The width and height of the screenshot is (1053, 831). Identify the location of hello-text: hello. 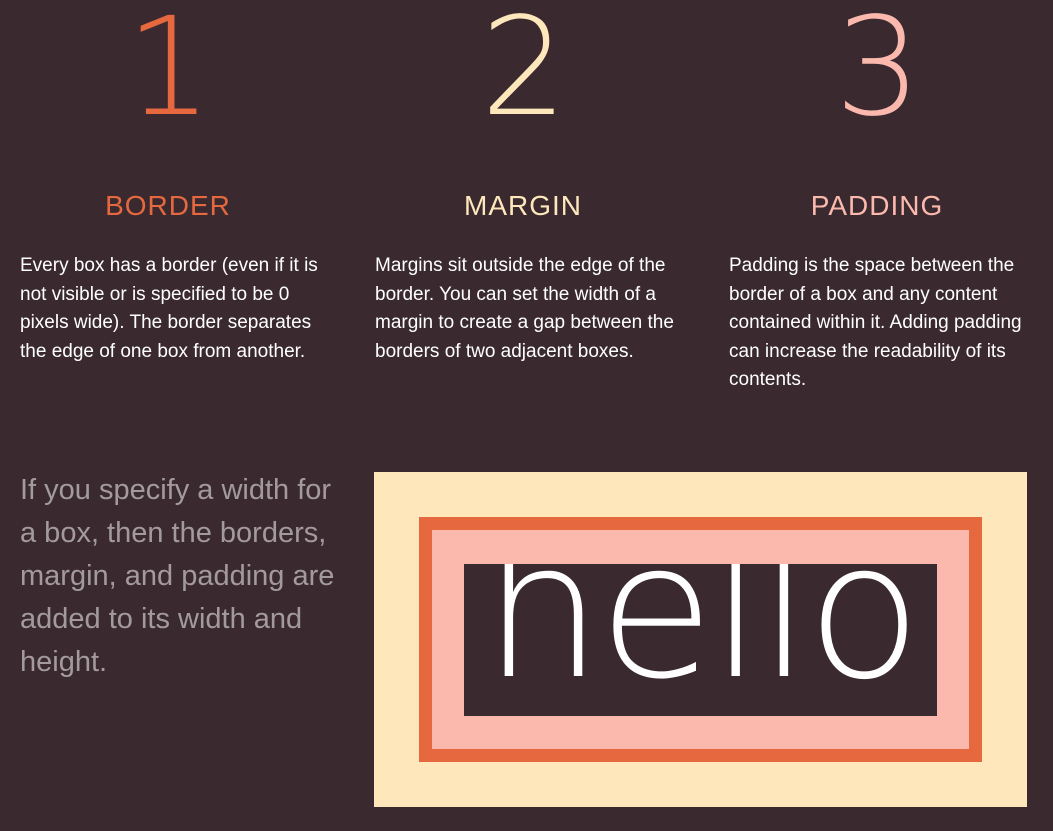
(702, 640).